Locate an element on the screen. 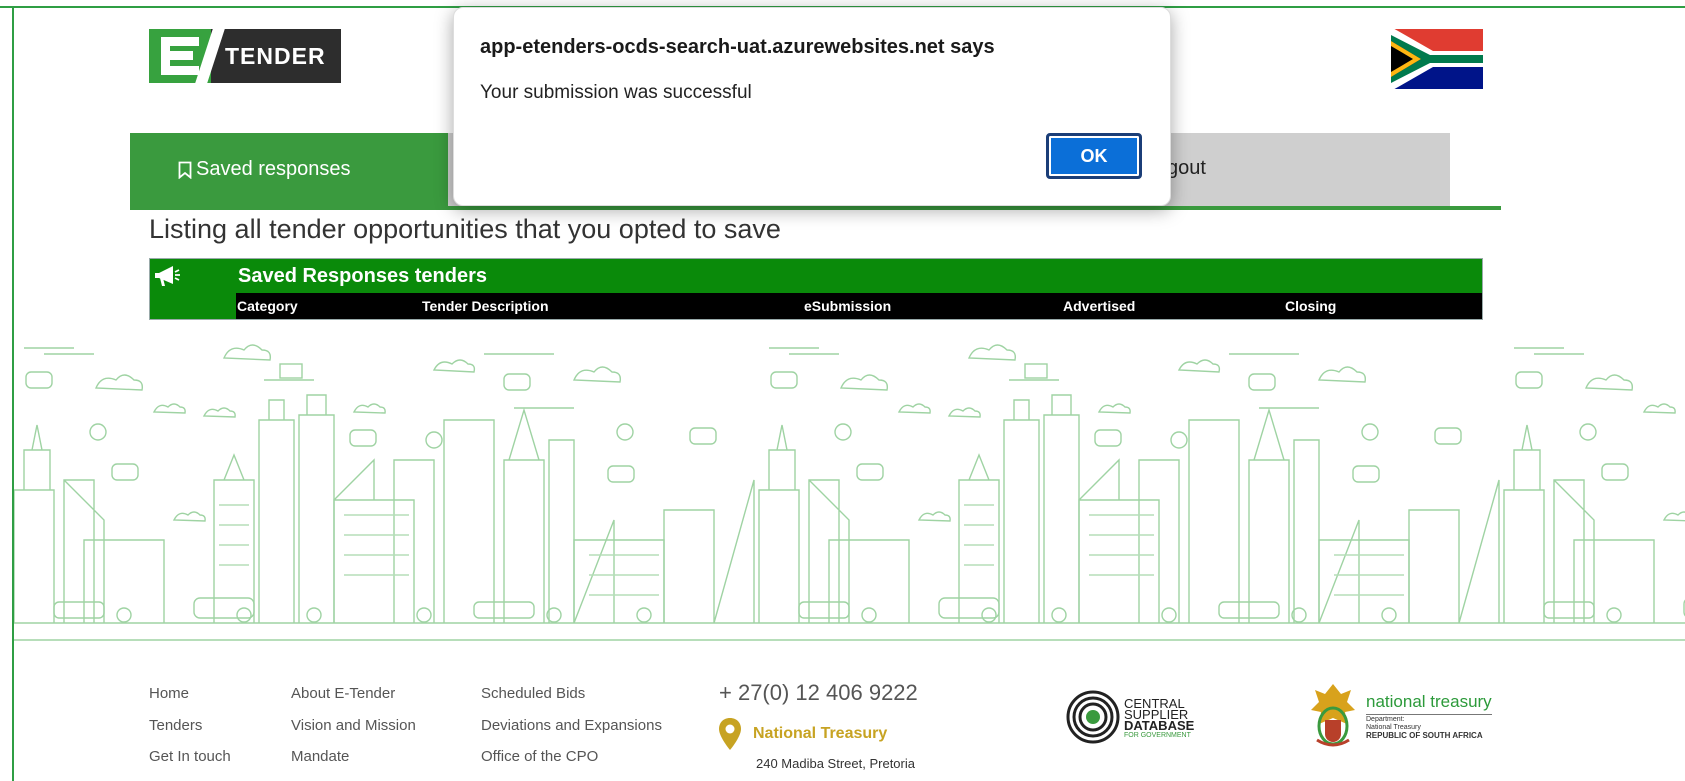  ok-button: OK is located at coordinates (1094, 156).